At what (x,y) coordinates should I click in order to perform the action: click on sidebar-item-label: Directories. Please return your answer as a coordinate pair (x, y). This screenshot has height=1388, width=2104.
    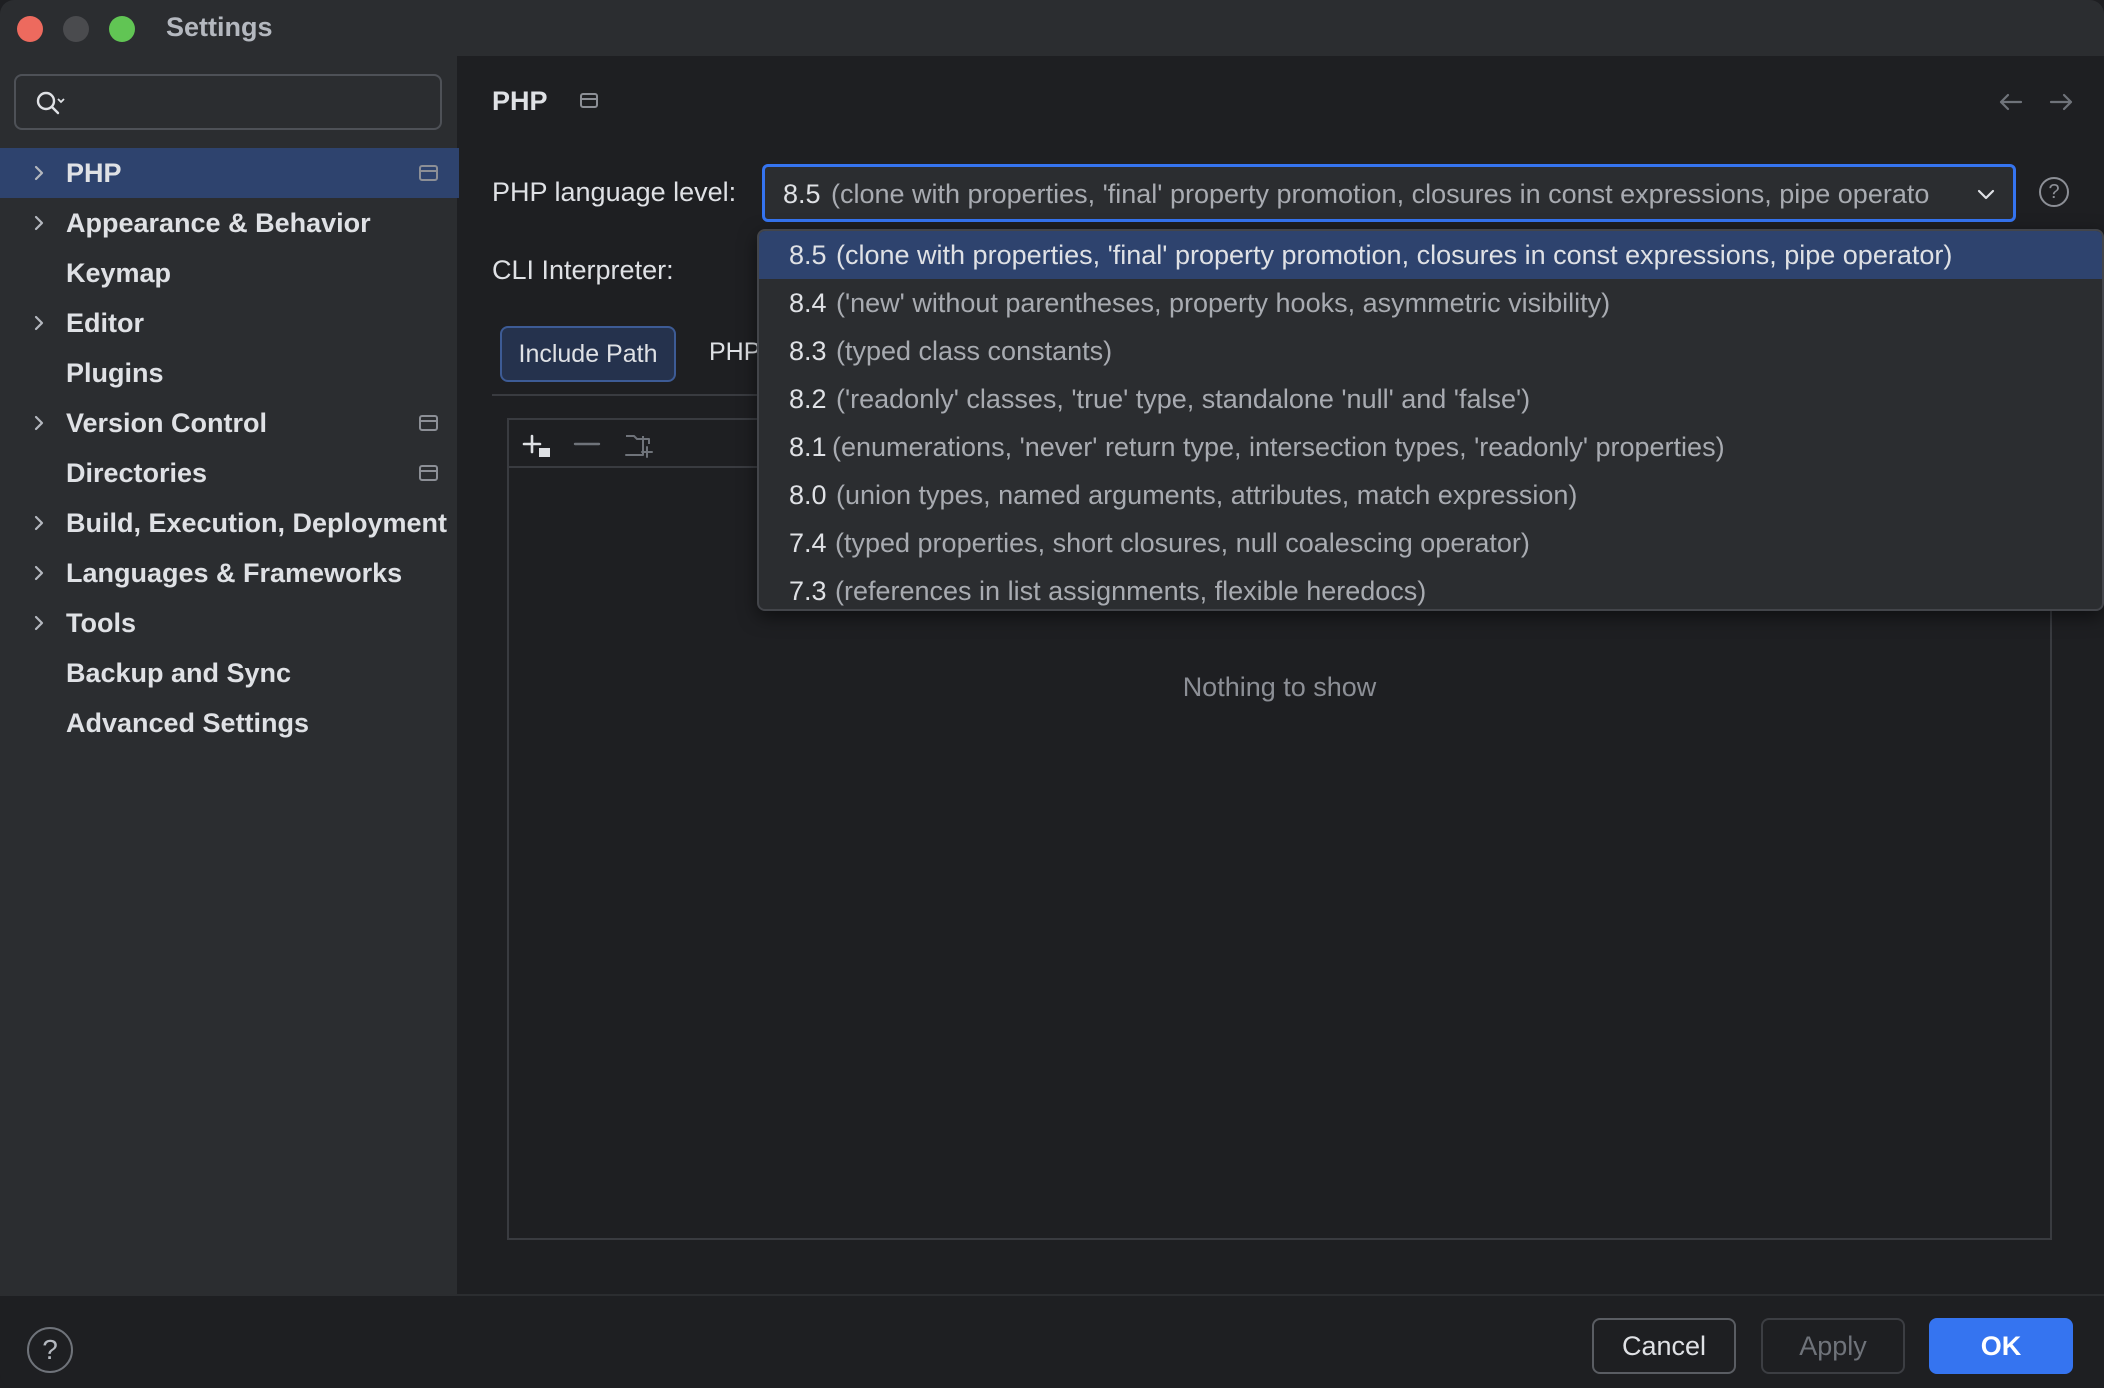
    Looking at the image, I should click on (137, 472).